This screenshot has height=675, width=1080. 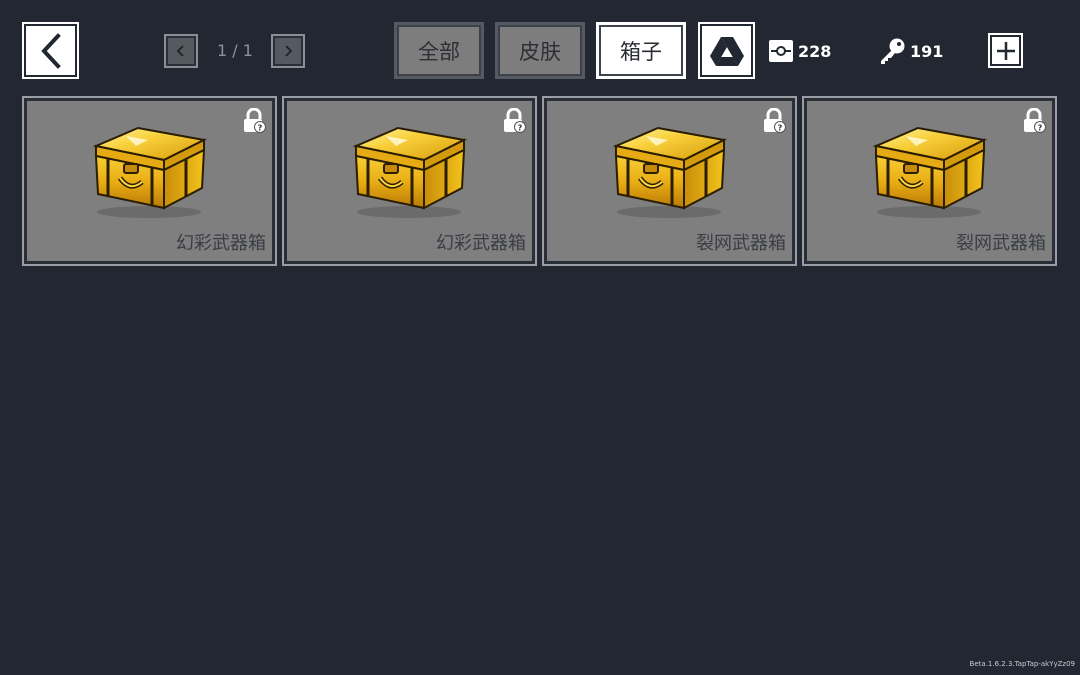 What do you see at coordinates (781, 51) in the screenshot?
I see `parts-icon` at bounding box center [781, 51].